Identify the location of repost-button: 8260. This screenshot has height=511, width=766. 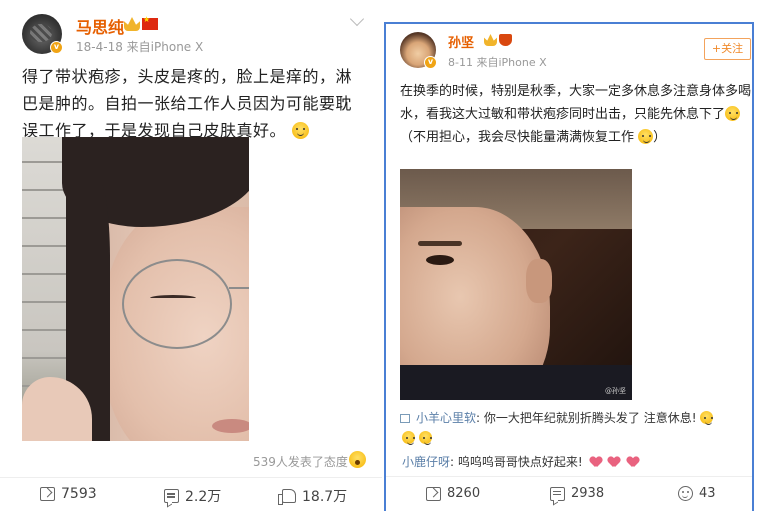
(453, 493).